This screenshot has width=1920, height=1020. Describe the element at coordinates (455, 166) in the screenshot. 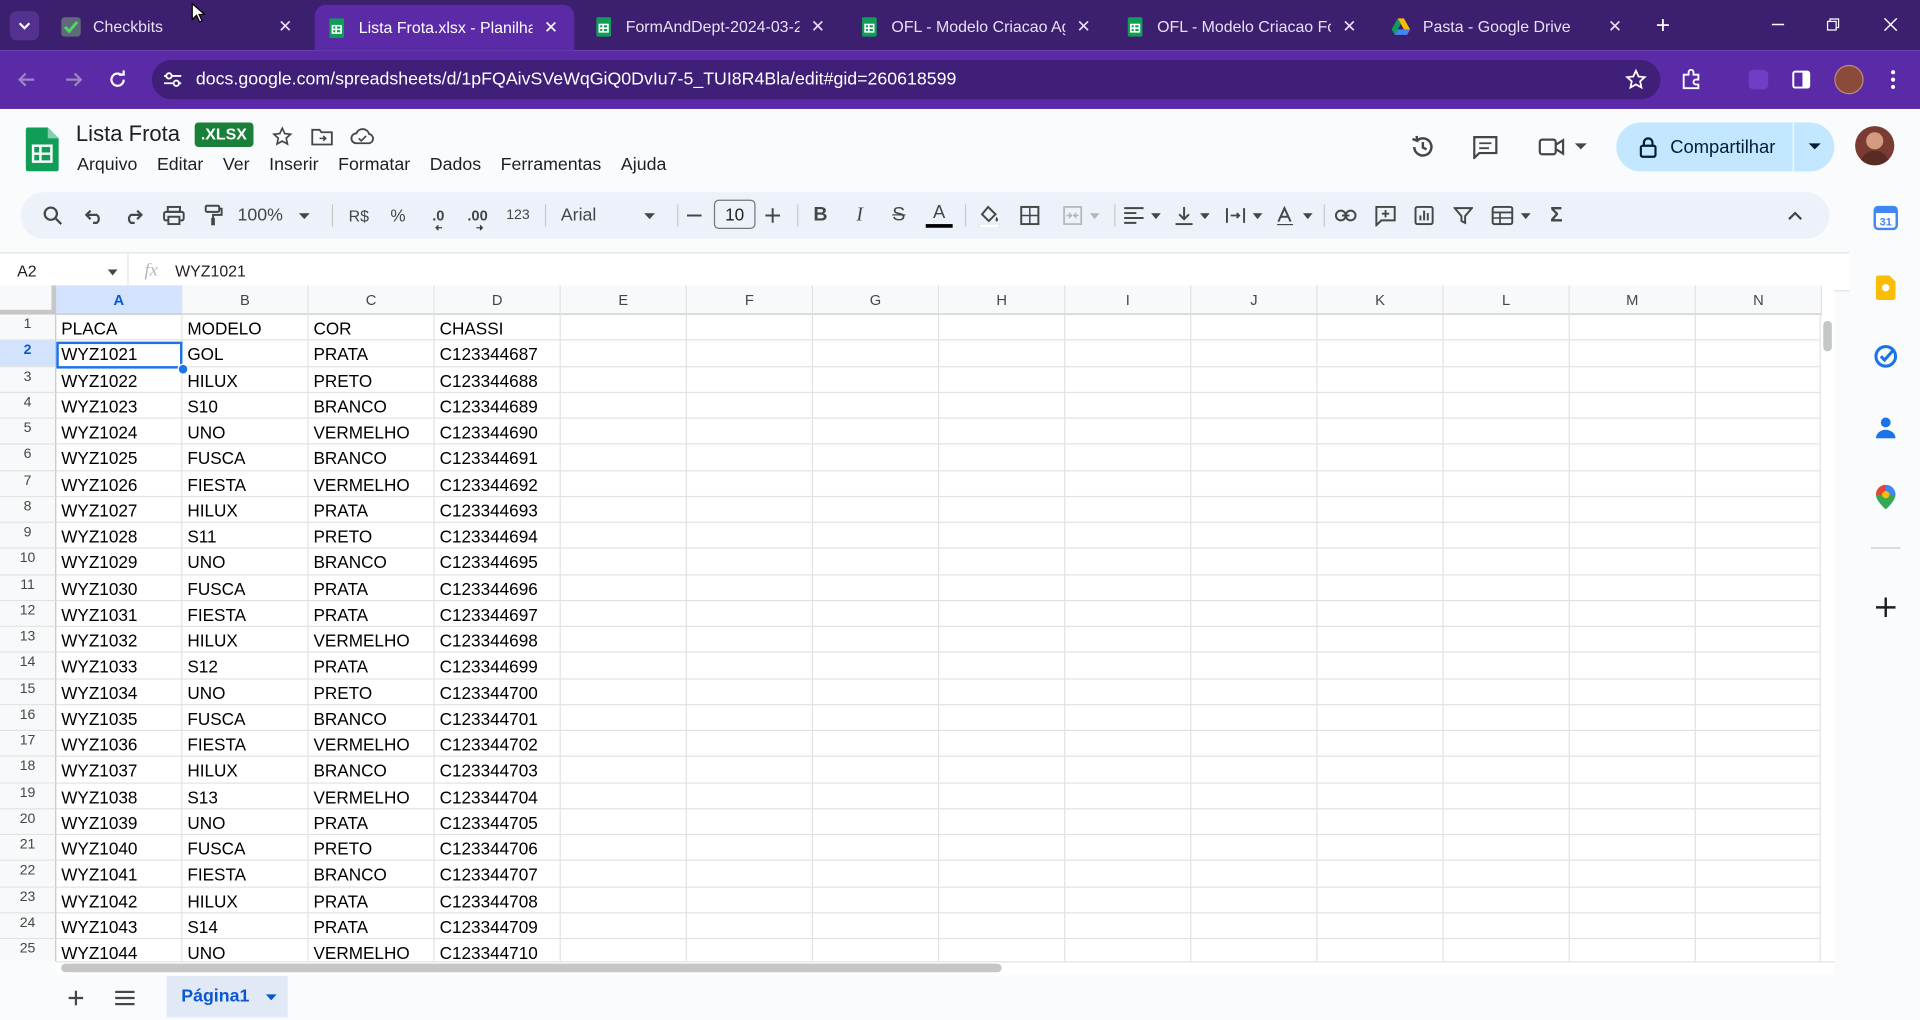

I see `menu-item-dados: Dados` at that location.